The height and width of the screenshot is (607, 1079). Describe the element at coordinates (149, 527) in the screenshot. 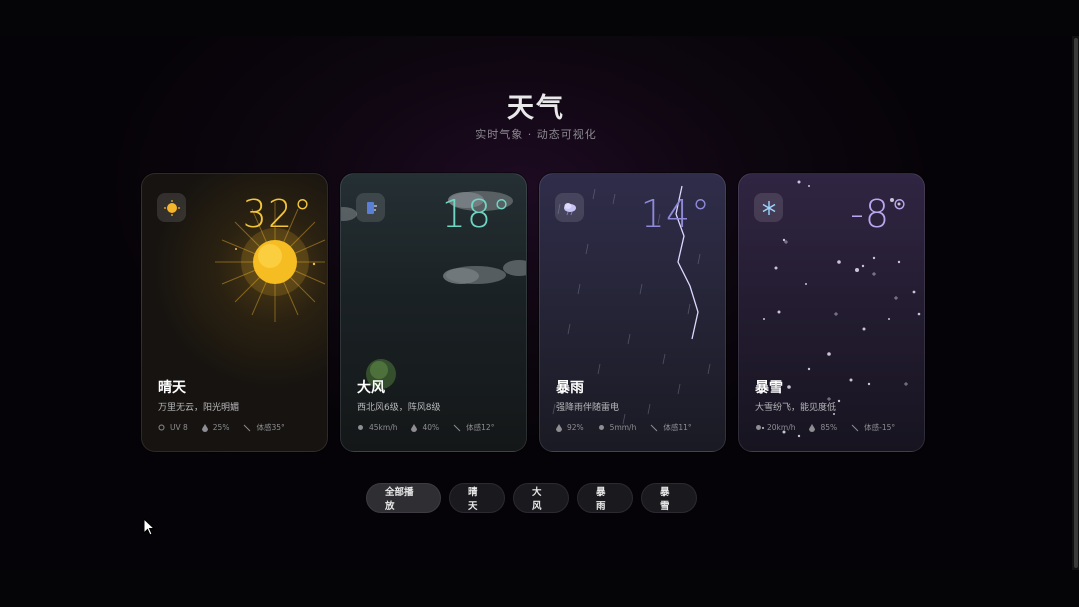

I see `mouse-cursor-icon` at that location.